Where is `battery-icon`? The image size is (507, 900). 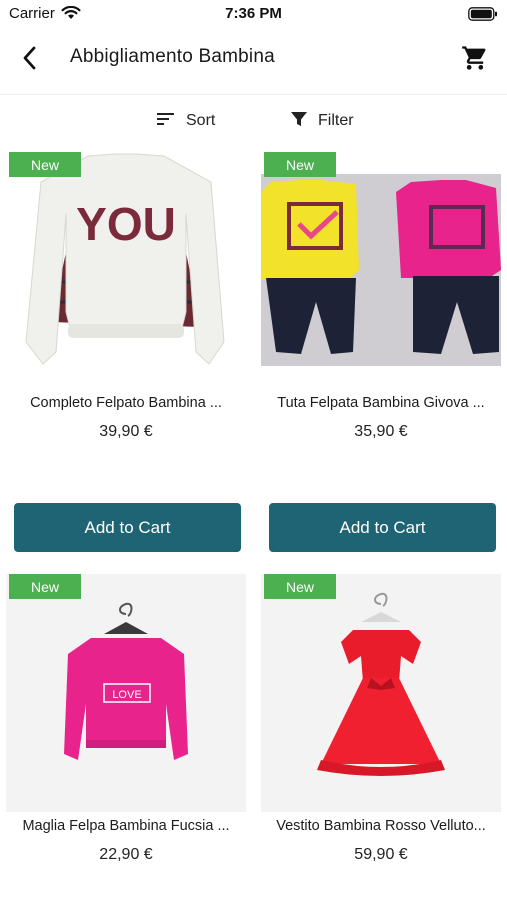
battery-icon is located at coordinates (483, 16).